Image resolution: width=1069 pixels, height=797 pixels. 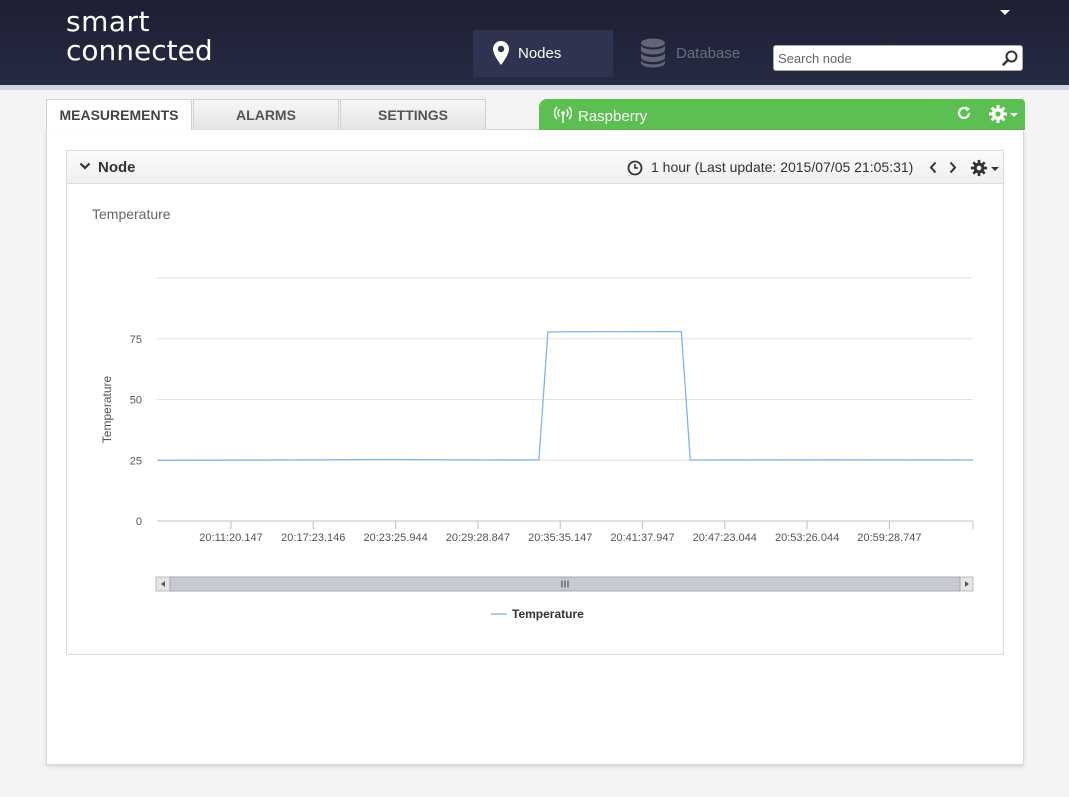 I want to click on x-tick-label: 20:11:20.147, so click(x=230, y=538).